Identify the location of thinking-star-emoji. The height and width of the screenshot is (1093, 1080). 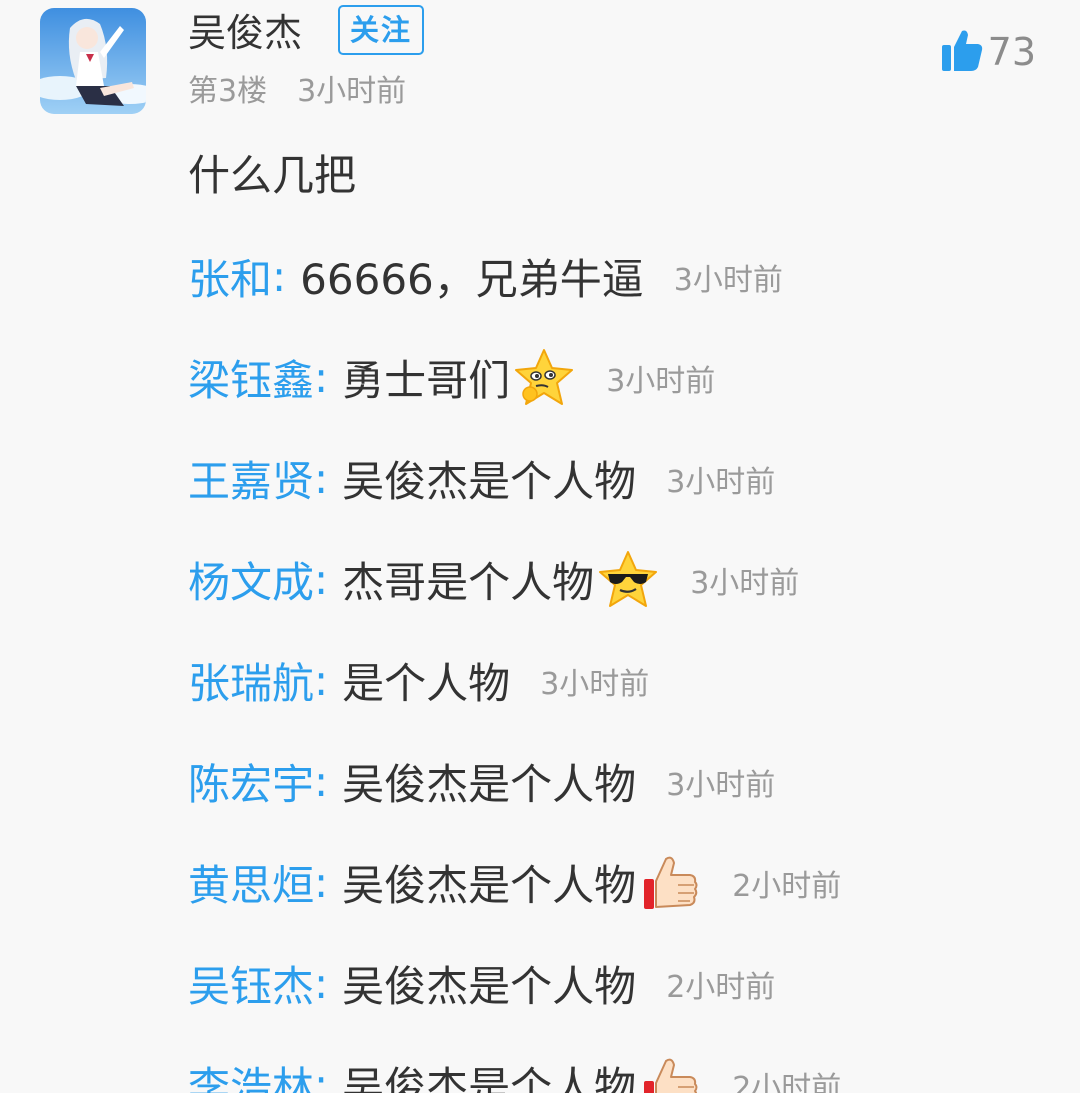
(544, 378).